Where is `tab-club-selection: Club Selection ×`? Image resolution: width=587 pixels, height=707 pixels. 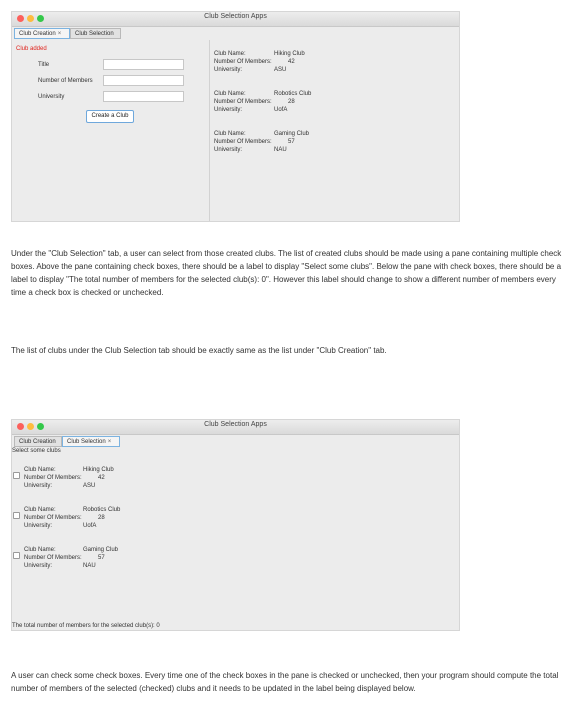
tab-club-selection: Club Selection × is located at coordinates (91, 441).